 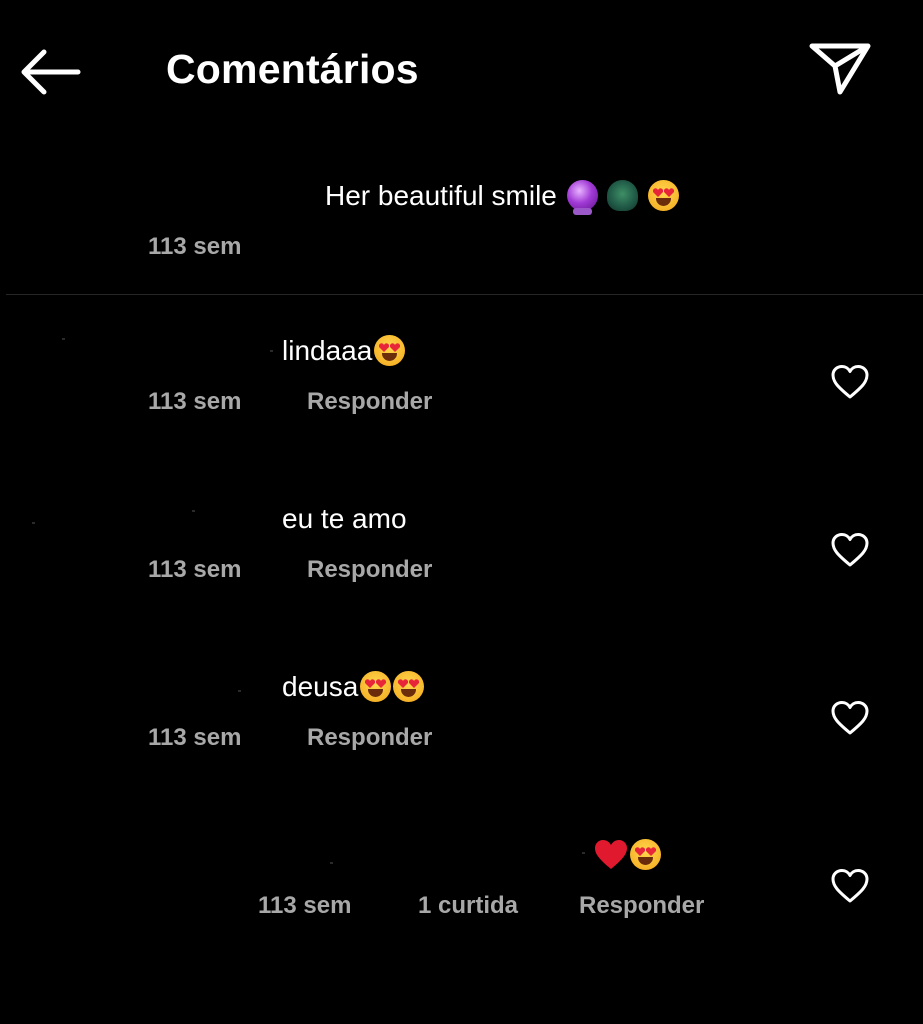 I want to click on caption-text: Her beautiful smile, so click(x=502, y=197).